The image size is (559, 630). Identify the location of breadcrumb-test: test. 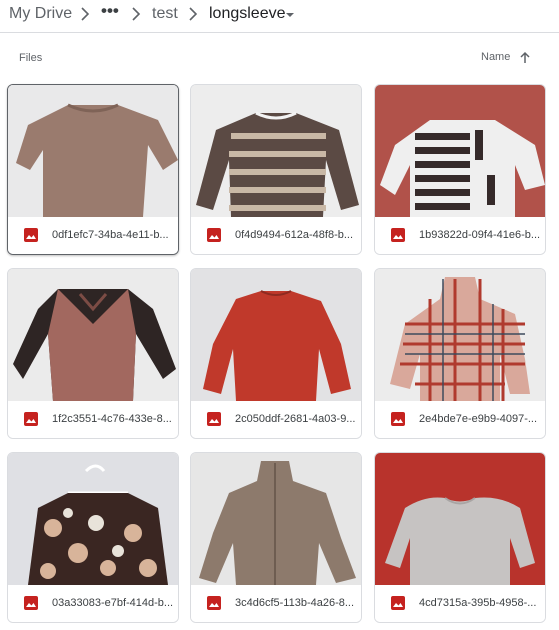
(165, 14).